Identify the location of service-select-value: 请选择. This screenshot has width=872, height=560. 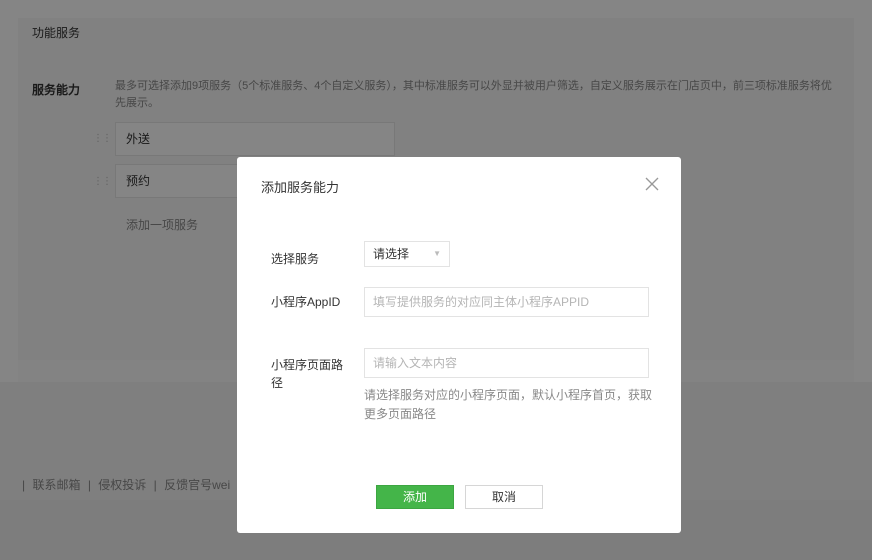
(391, 254).